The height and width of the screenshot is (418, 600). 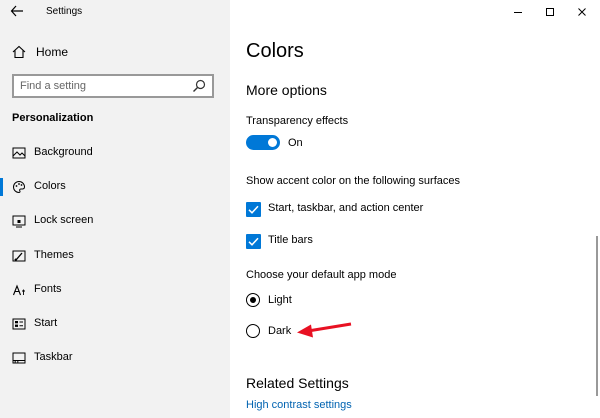 What do you see at coordinates (50, 186) in the screenshot?
I see `sidebar-item-label: Colors` at bounding box center [50, 186].